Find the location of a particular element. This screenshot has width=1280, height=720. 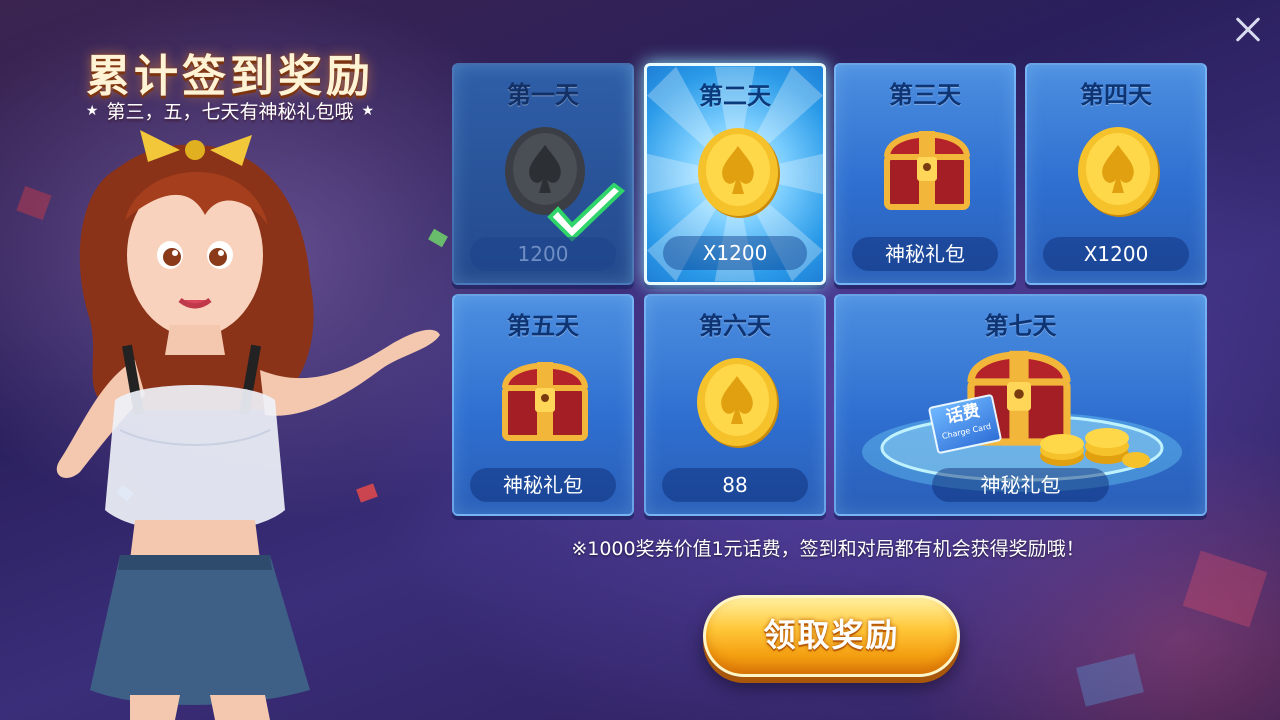

day-card-3: 第三天 神秘礼包 is located at coordinates (925, 174).